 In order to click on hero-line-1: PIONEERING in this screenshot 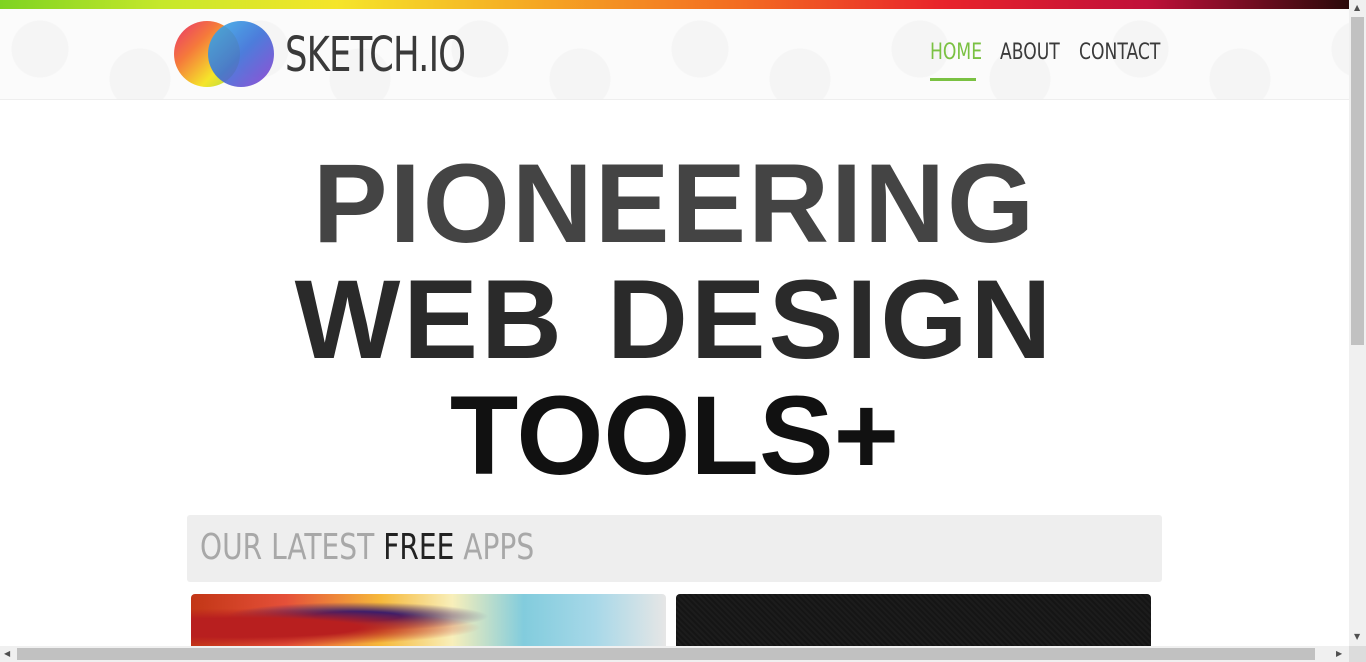, I will do `click(674, 203)`.